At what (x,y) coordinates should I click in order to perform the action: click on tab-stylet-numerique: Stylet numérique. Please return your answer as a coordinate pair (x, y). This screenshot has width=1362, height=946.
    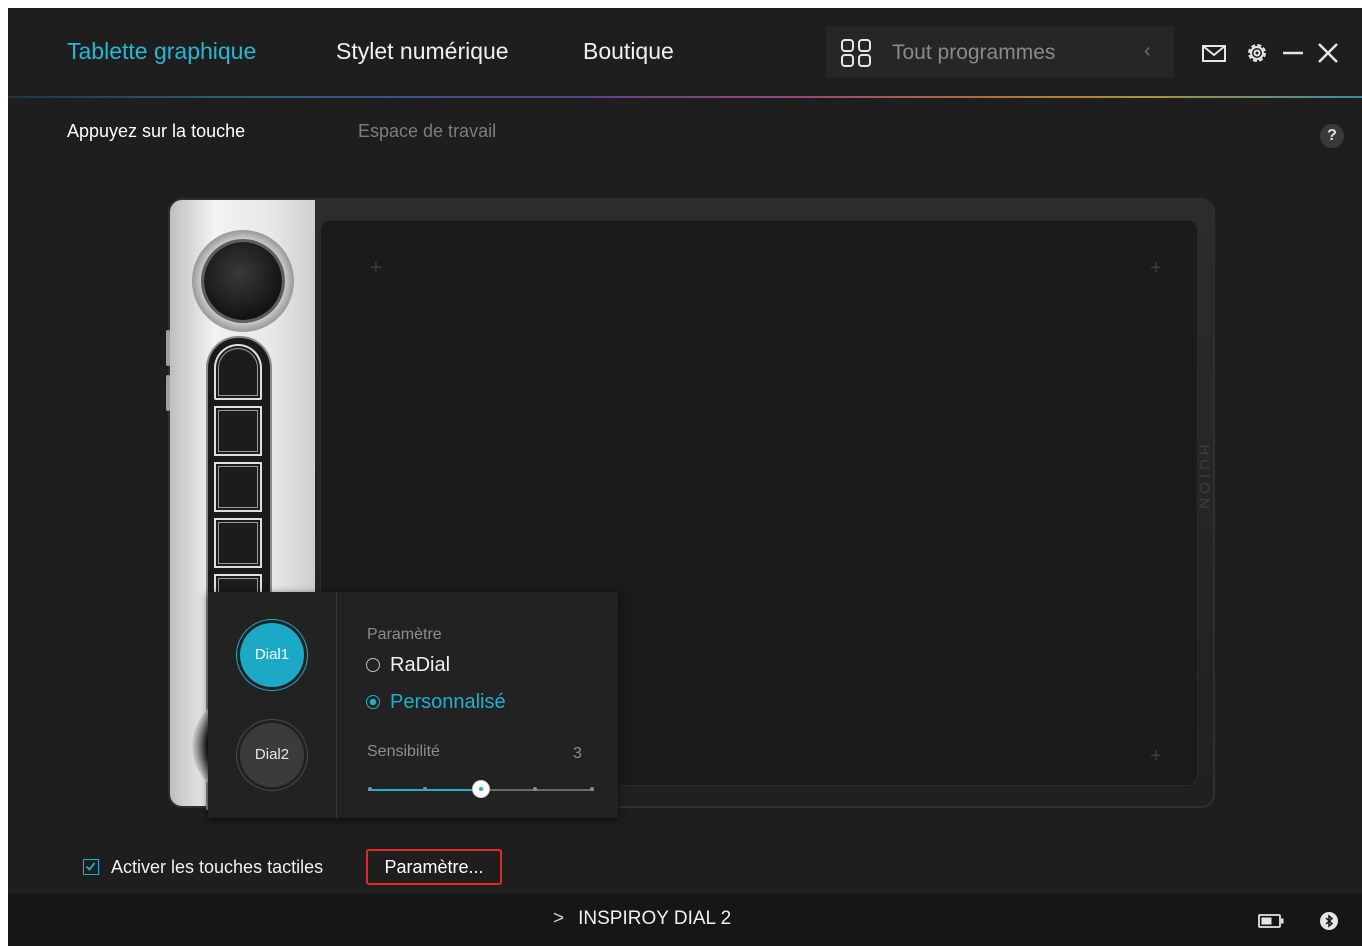
    Looking at the image, I should click on (422, 51).